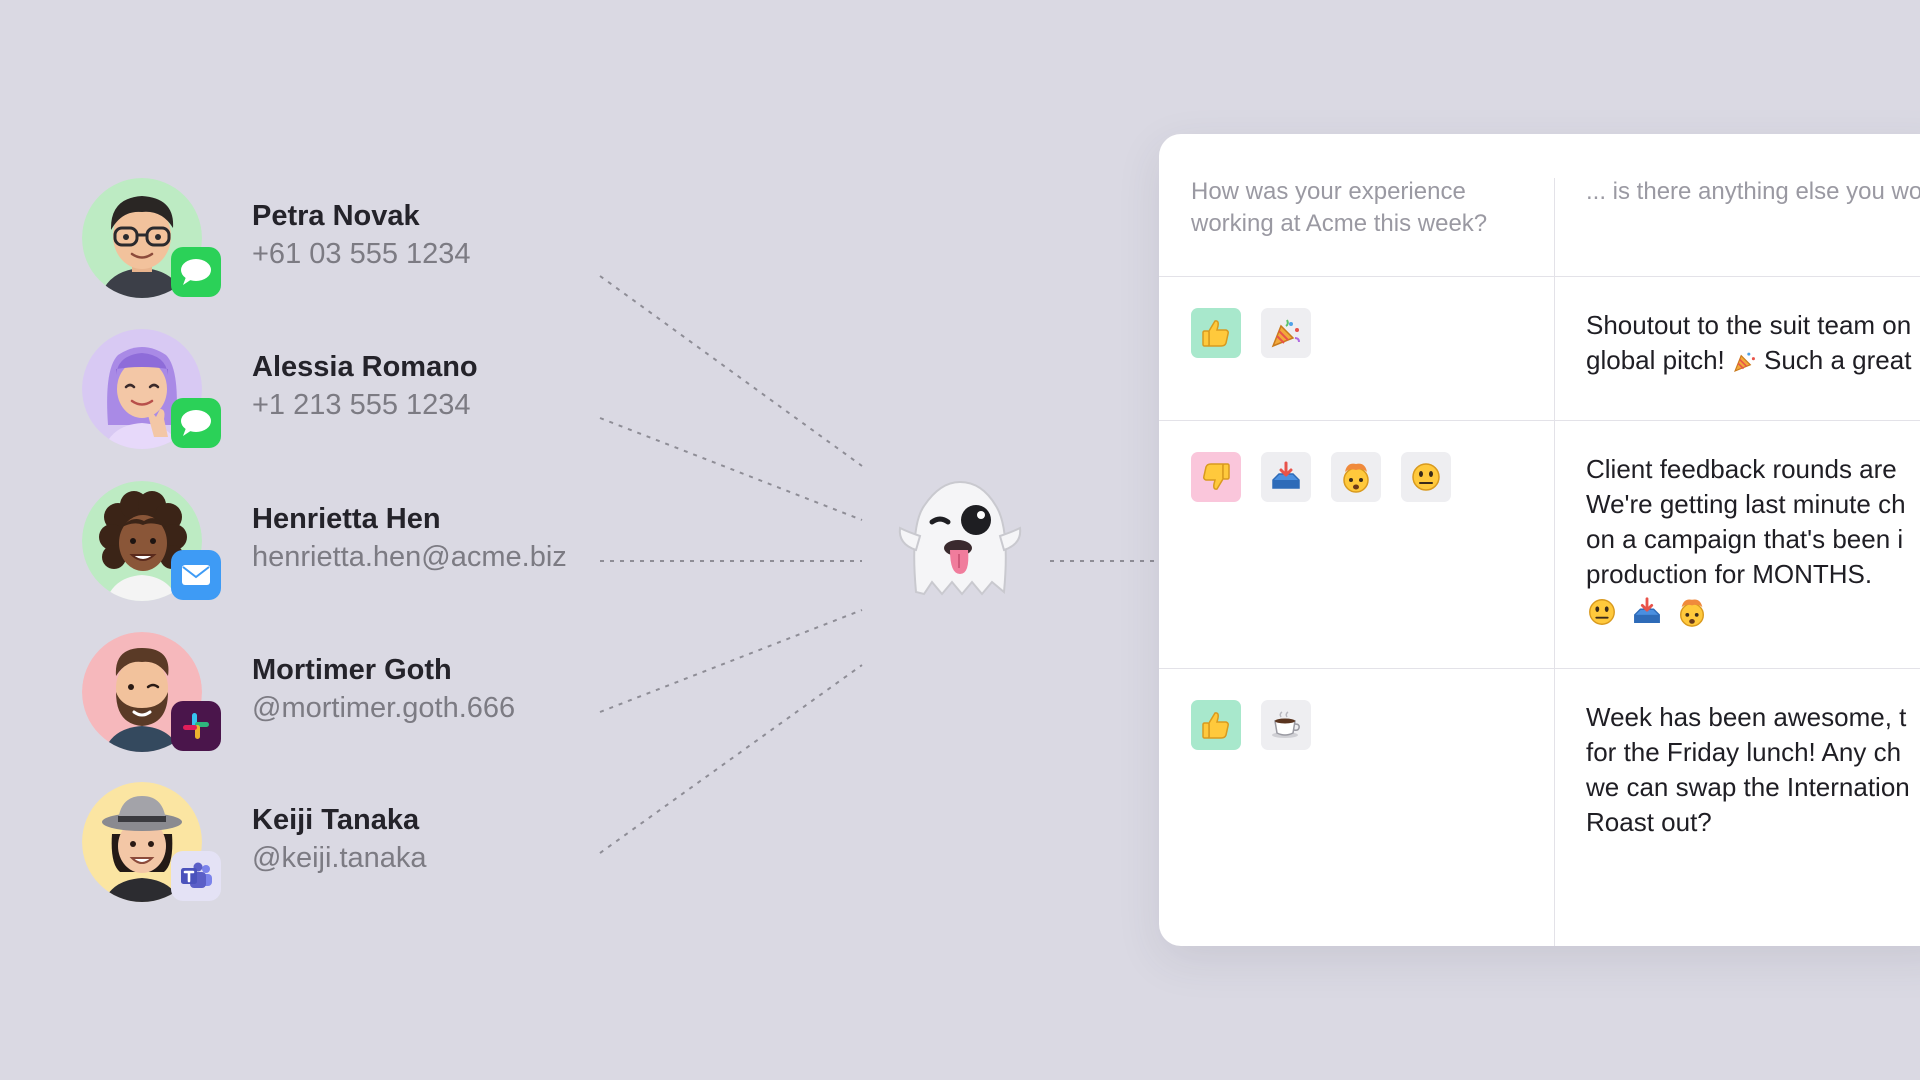  Describe the element at coordinates (1753, 616) in the screenshot. I see `comment-emoji-line` at that location.